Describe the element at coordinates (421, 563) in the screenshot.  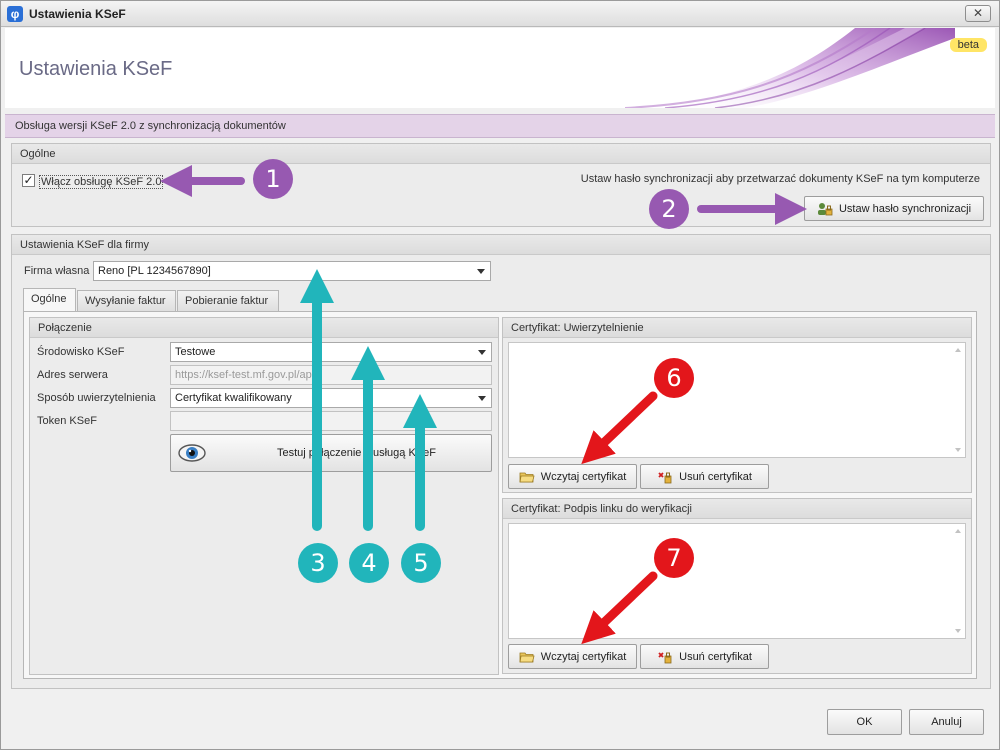
I see `callout-5: 5` at that location.